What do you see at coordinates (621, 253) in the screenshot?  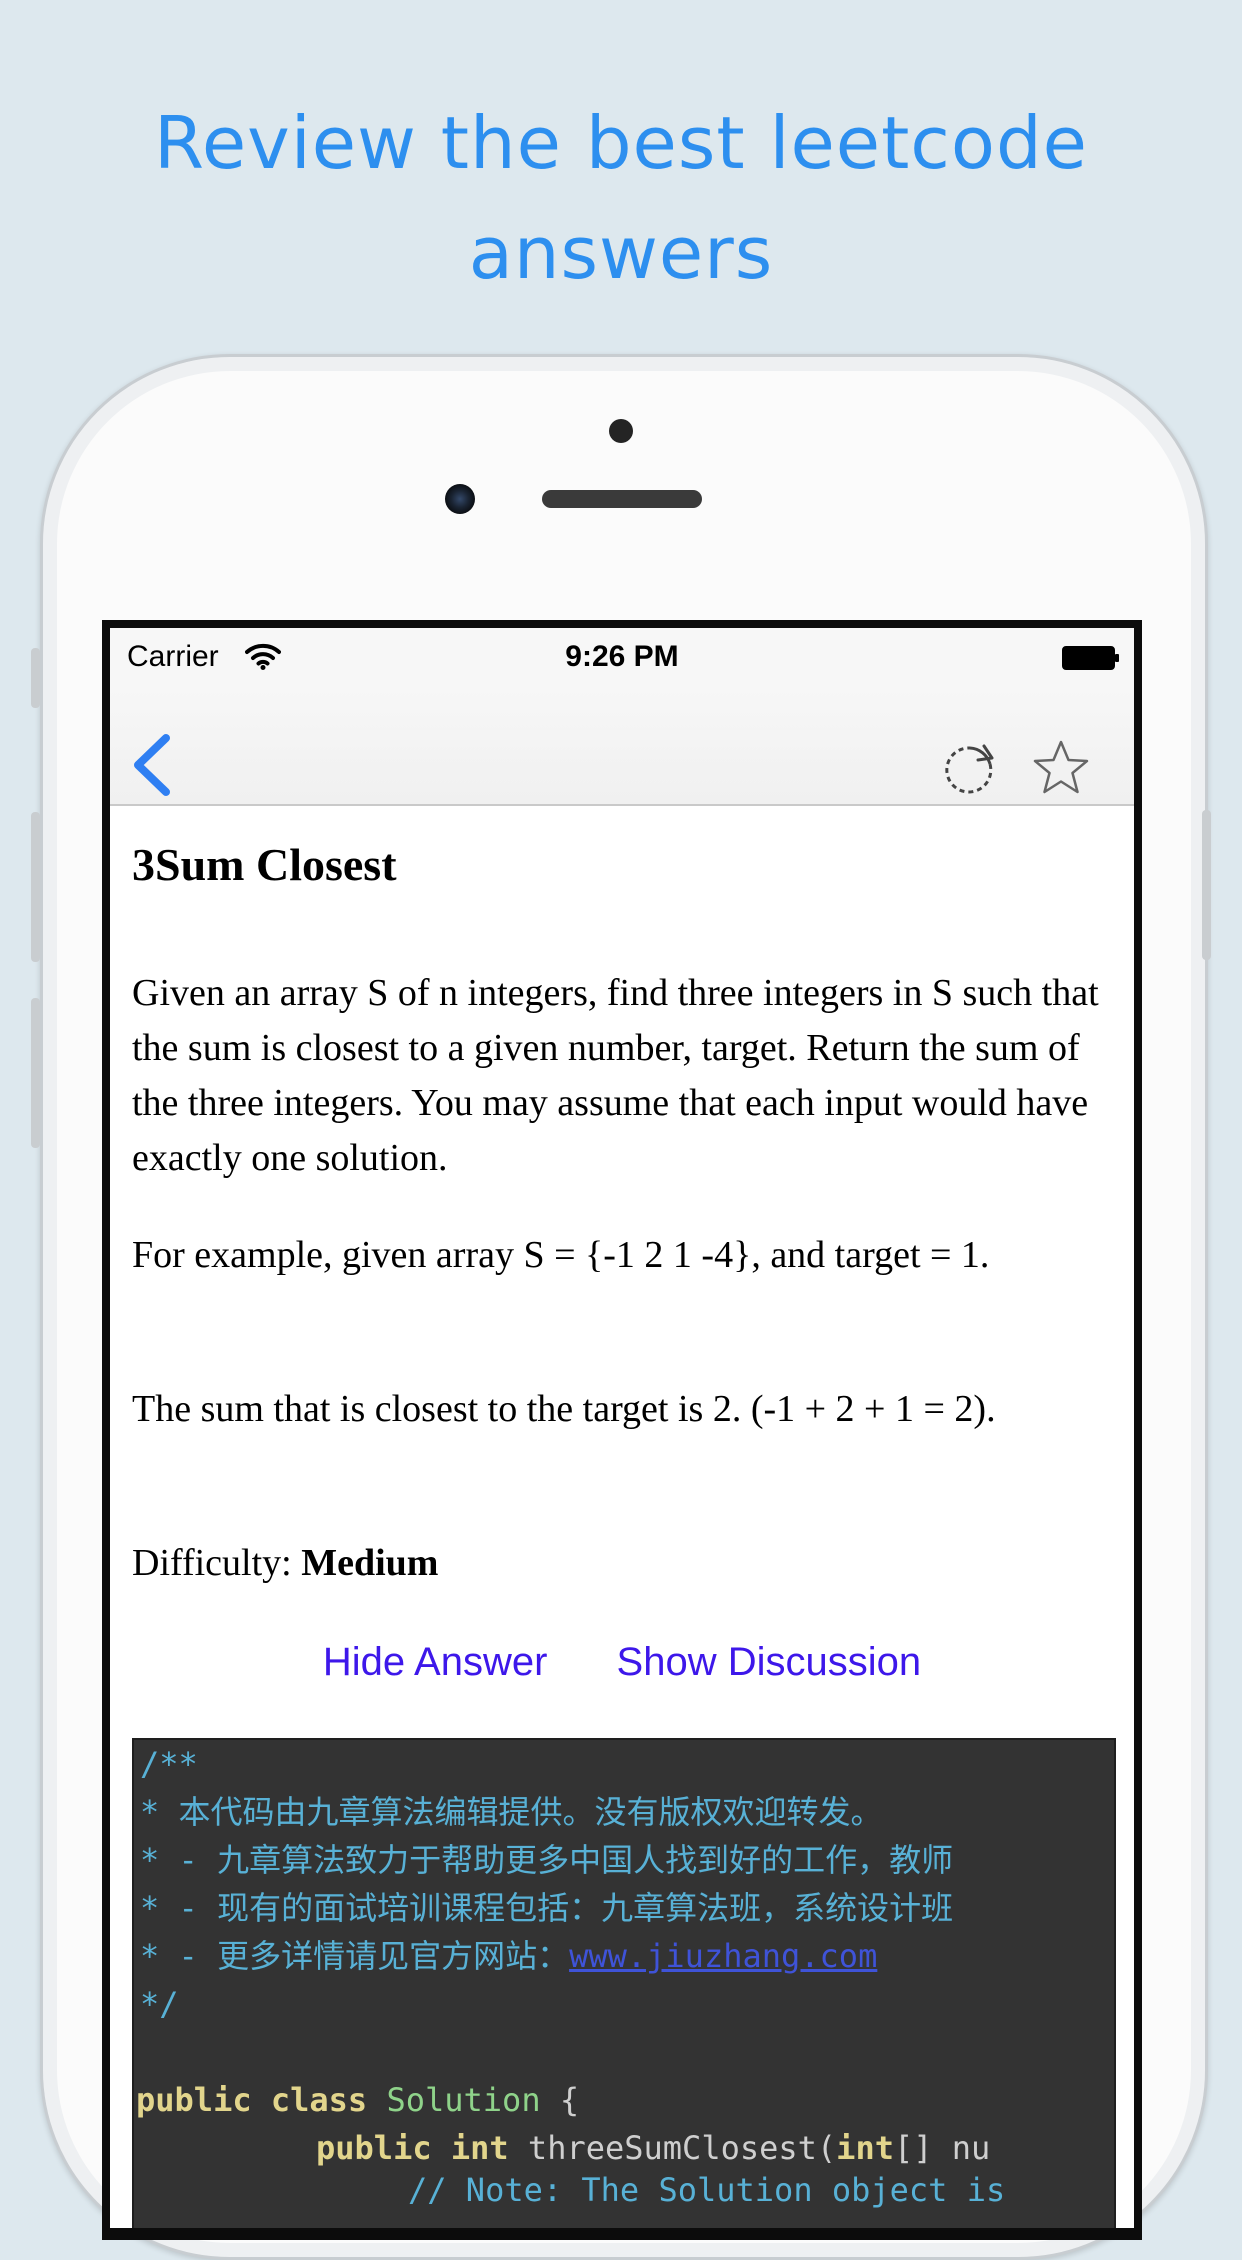 I see `headline-line-2: answers` at bounding box center [621, 253].